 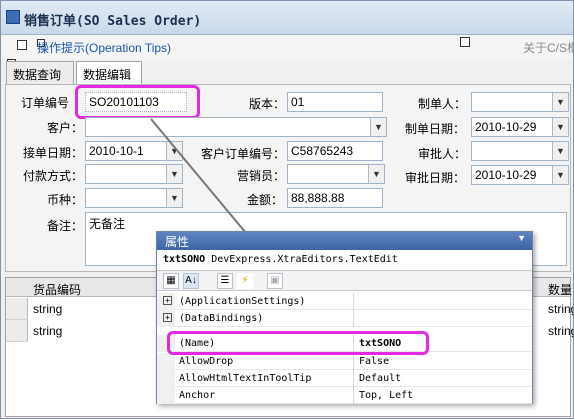 What do you see at coordinates (520, 102) in the screenshot?
I see `maker-combo: ▼` at bounding box center [520, 102].